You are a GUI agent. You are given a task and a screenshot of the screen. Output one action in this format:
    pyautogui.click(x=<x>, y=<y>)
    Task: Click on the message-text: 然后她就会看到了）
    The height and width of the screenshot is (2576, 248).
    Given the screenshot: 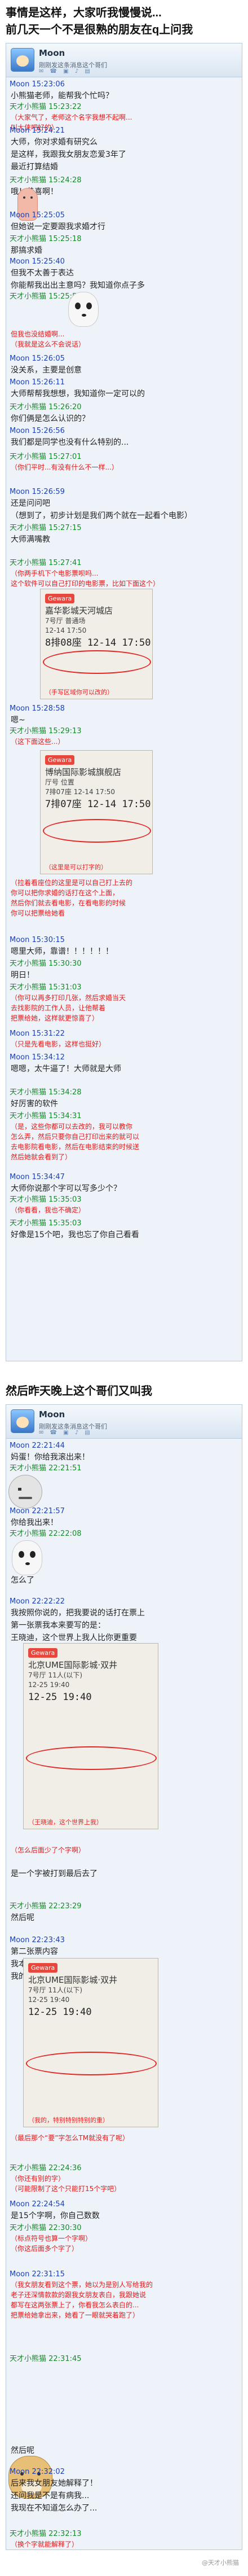 What is the action you would take?
    pyautogui.click(x=41, y=1157)
    